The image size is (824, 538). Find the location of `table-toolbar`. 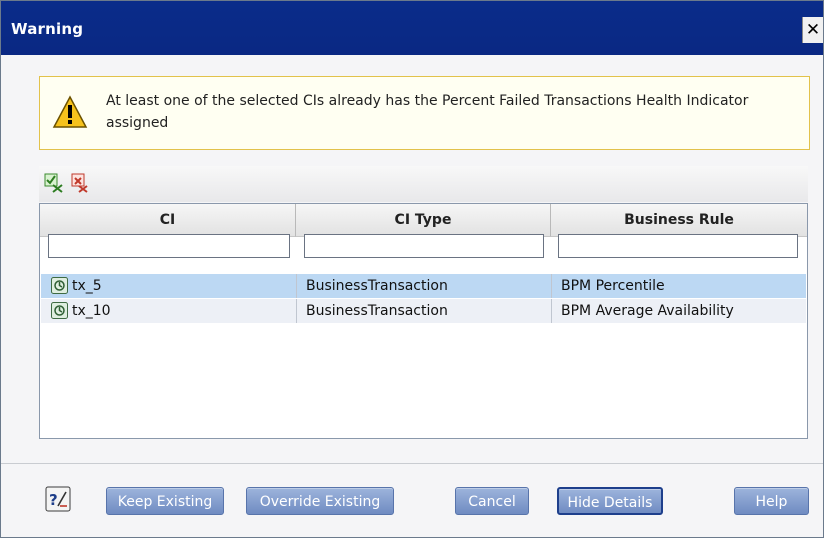

table-toolbar is located at coordinates (423, 184).